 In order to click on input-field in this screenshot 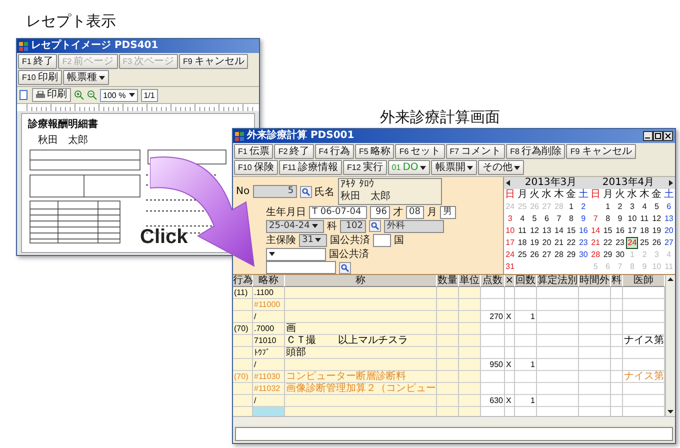, I will do `click(301, 267)`.